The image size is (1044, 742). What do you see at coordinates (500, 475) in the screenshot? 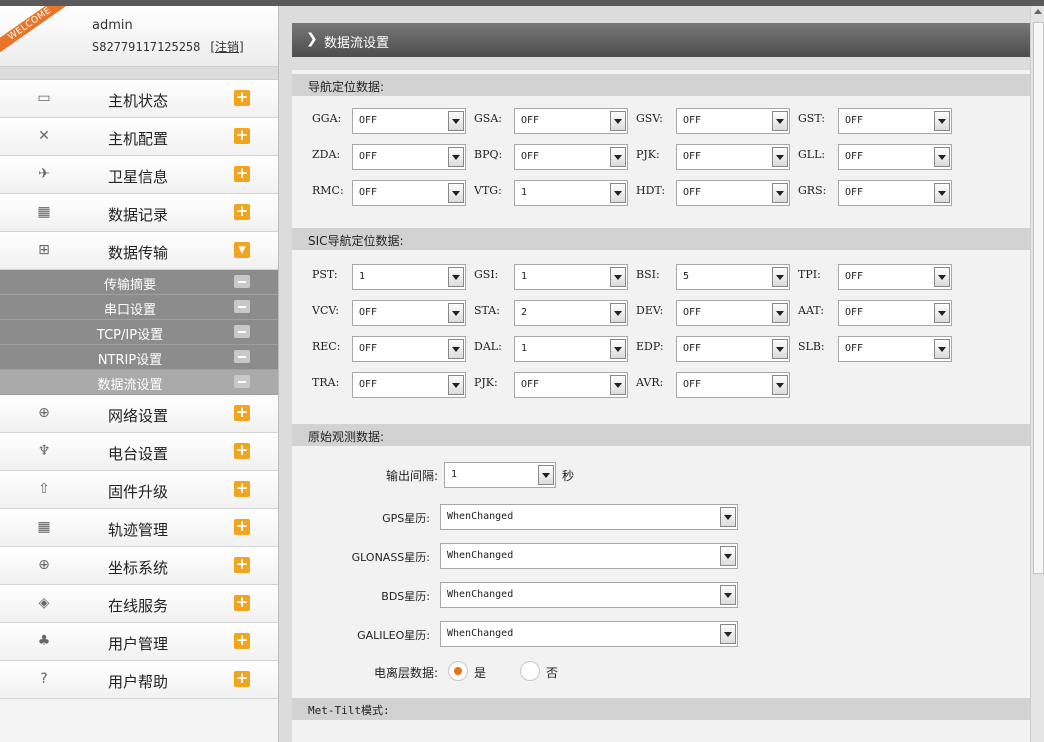
I see `interval-select: 1` at bounding box center [500, 475].